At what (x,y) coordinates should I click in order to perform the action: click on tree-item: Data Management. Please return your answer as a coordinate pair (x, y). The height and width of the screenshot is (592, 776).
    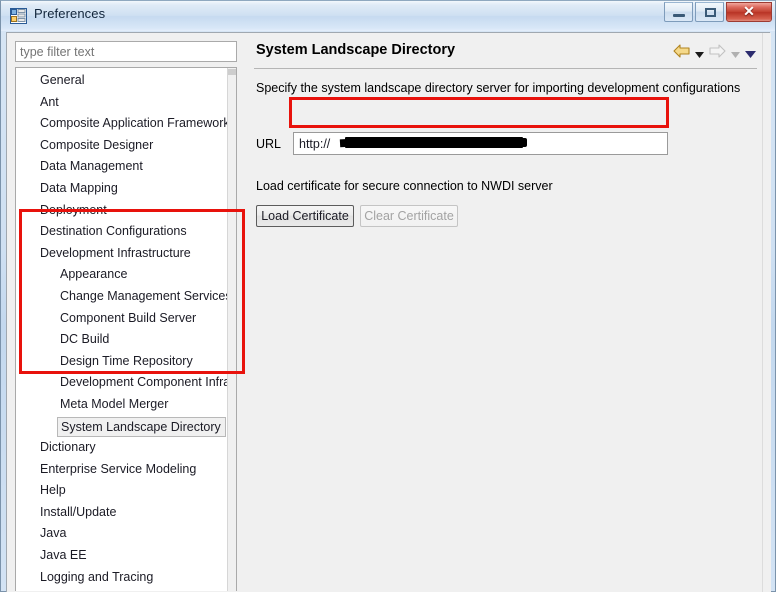
    Looking at the image, I should click on (122, 167).